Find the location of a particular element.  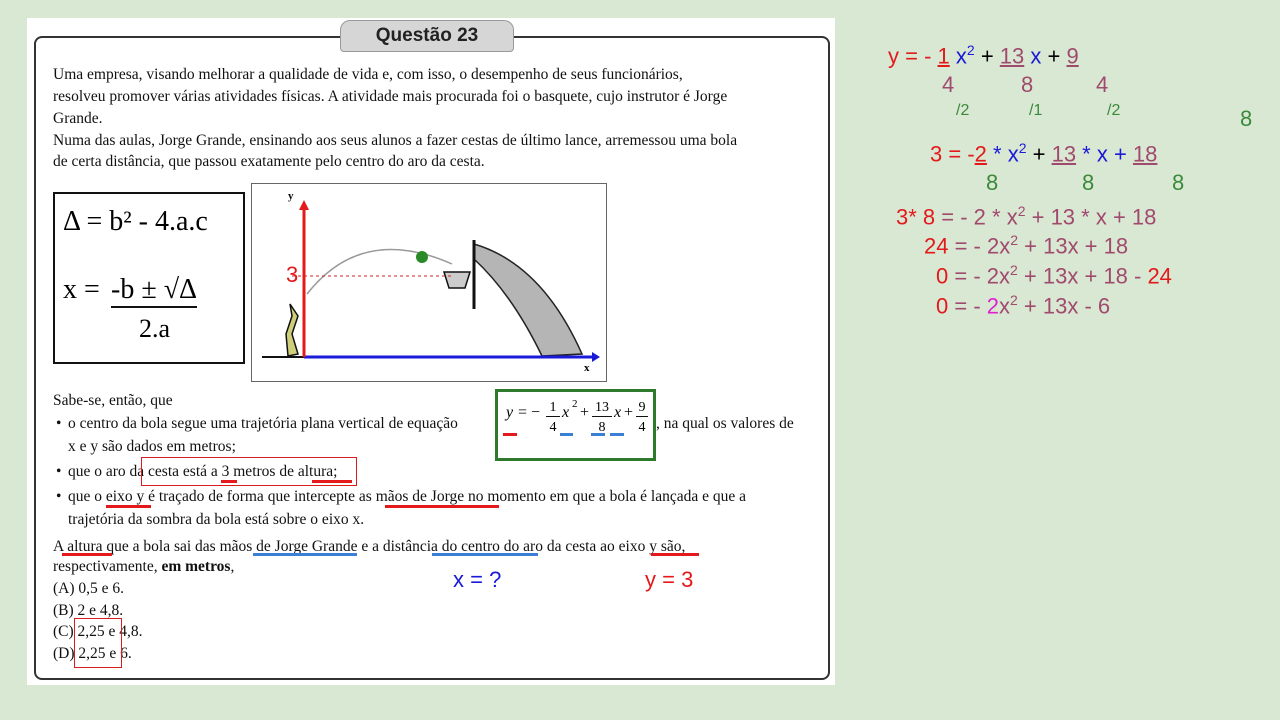

eq-b-num: 13 is located at coordinates (602, 408).